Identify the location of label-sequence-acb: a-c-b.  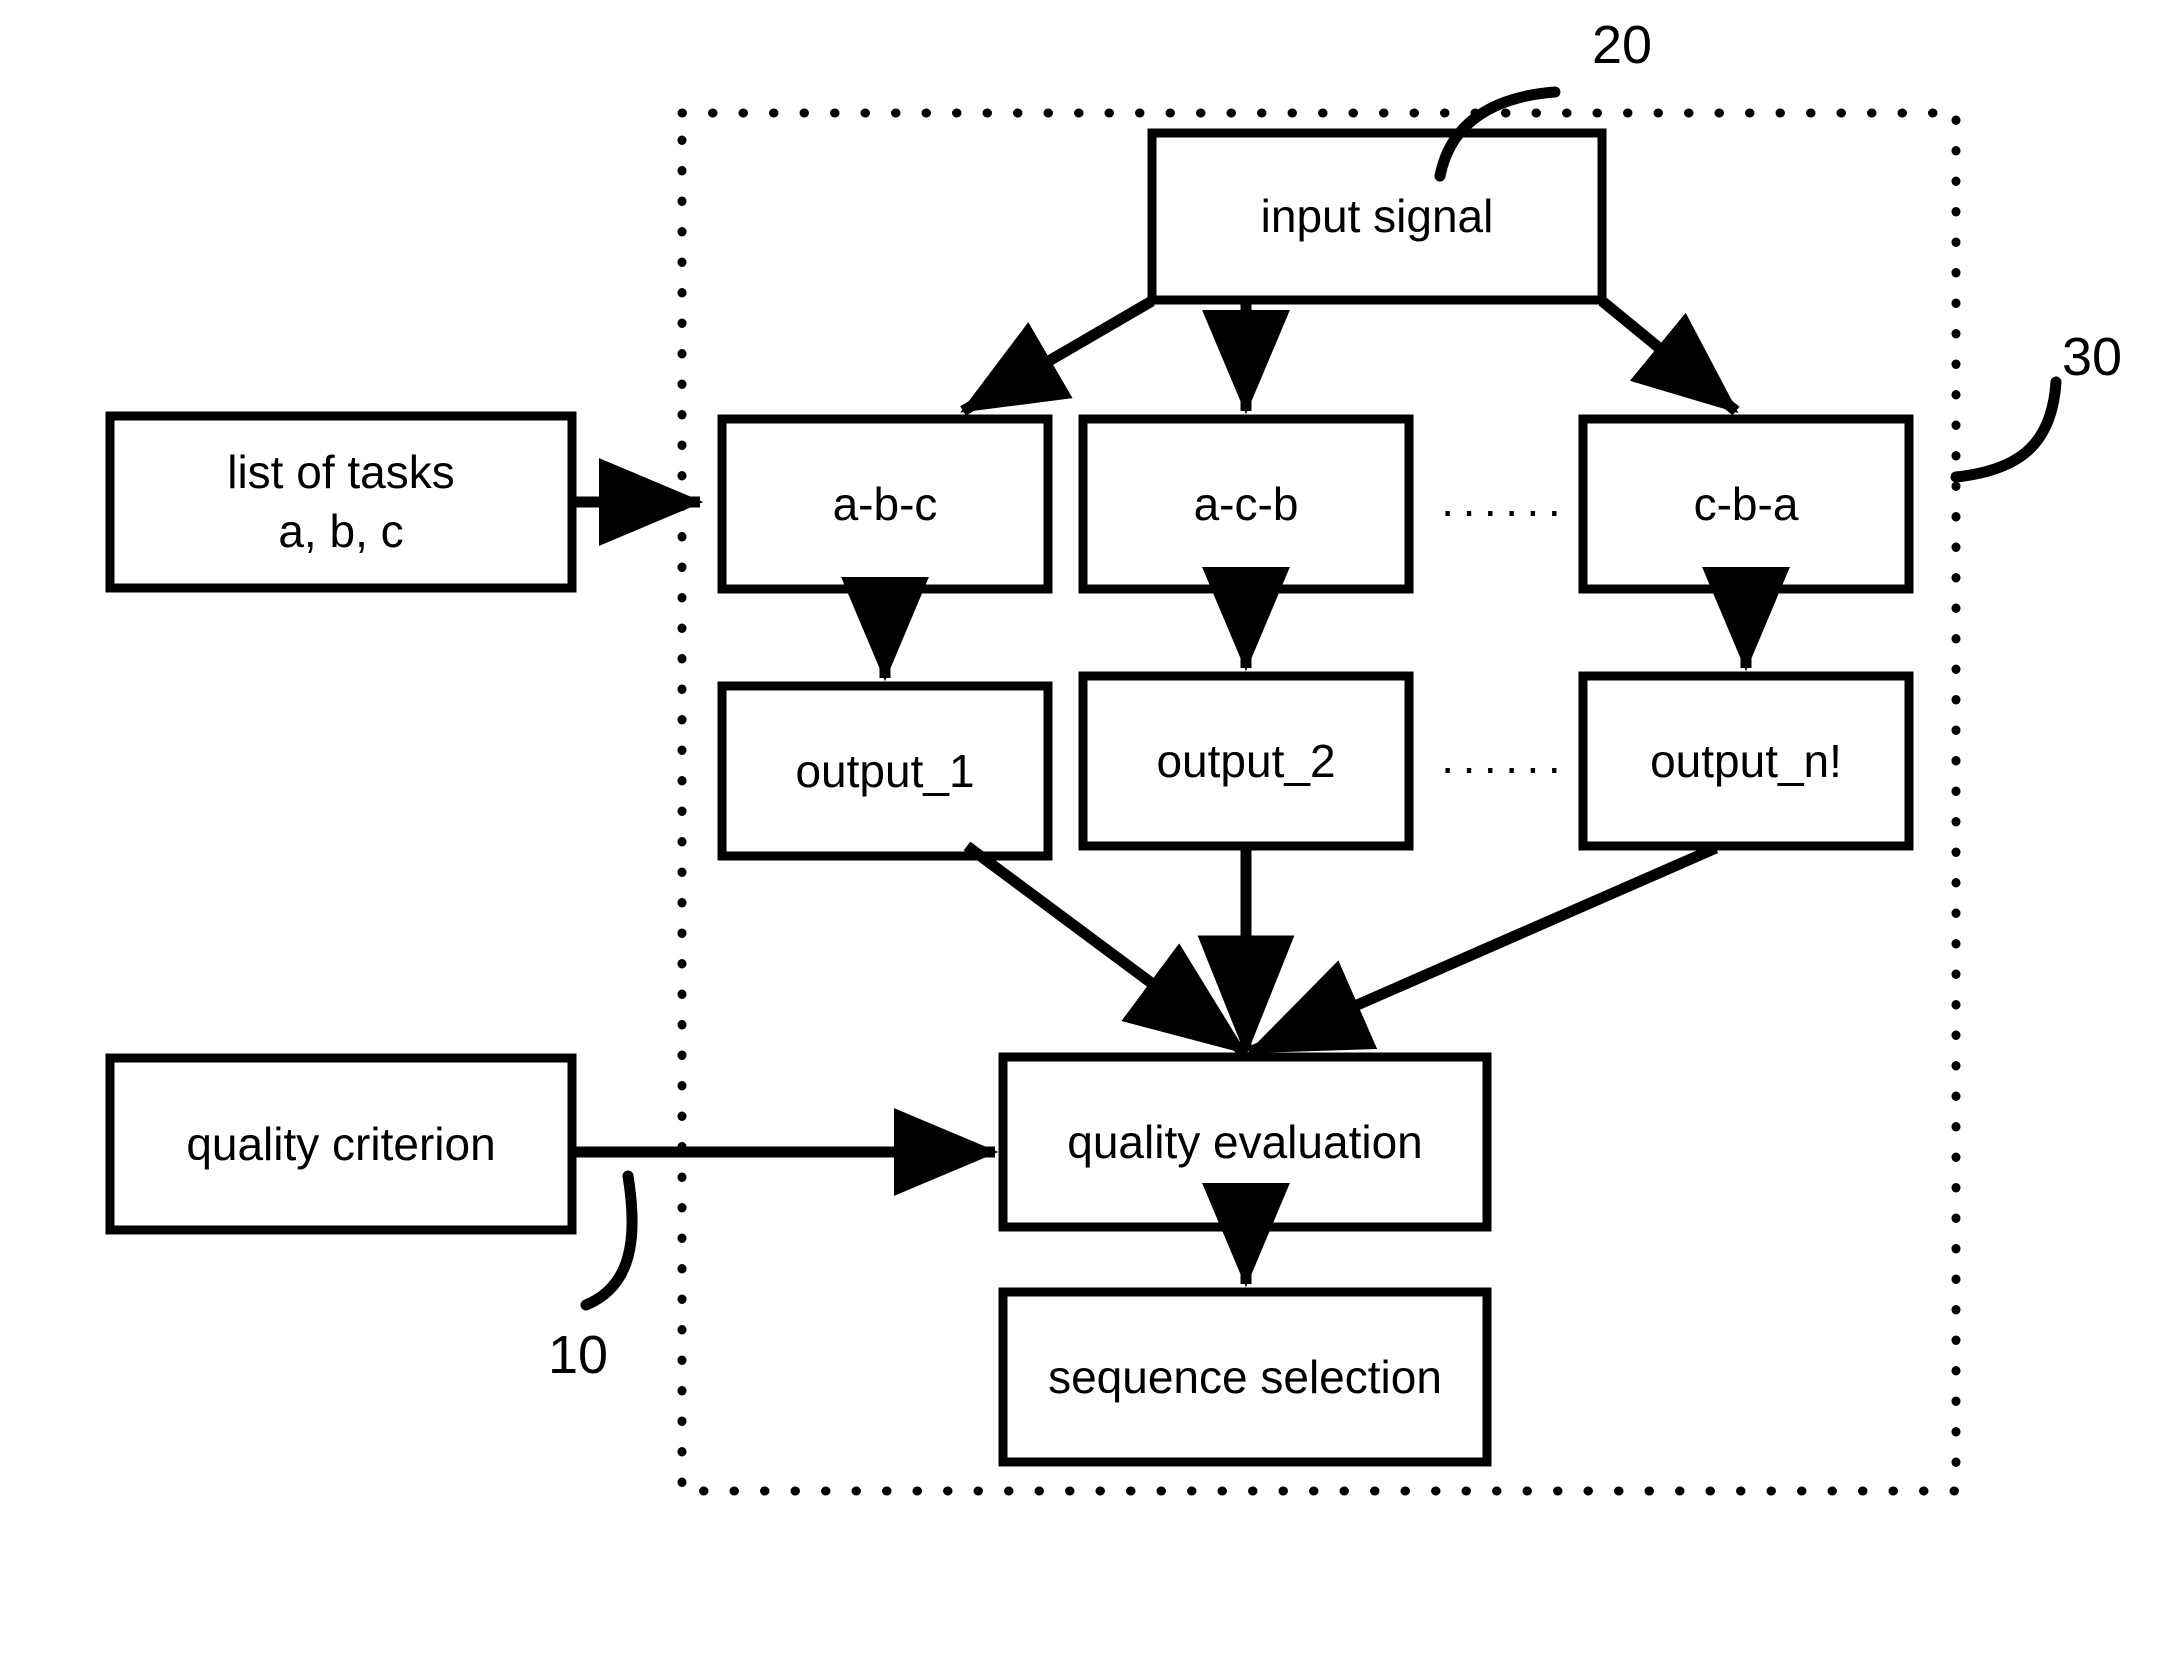
(1246, 503).